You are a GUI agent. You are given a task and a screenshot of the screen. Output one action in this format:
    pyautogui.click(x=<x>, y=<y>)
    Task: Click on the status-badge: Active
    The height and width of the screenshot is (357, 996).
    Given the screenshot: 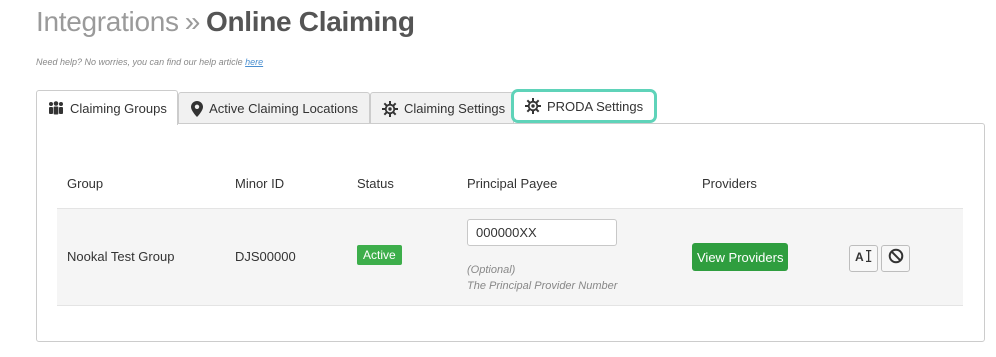 What is the action you would take?
    pyautogui.click(x=379, y=255)
    